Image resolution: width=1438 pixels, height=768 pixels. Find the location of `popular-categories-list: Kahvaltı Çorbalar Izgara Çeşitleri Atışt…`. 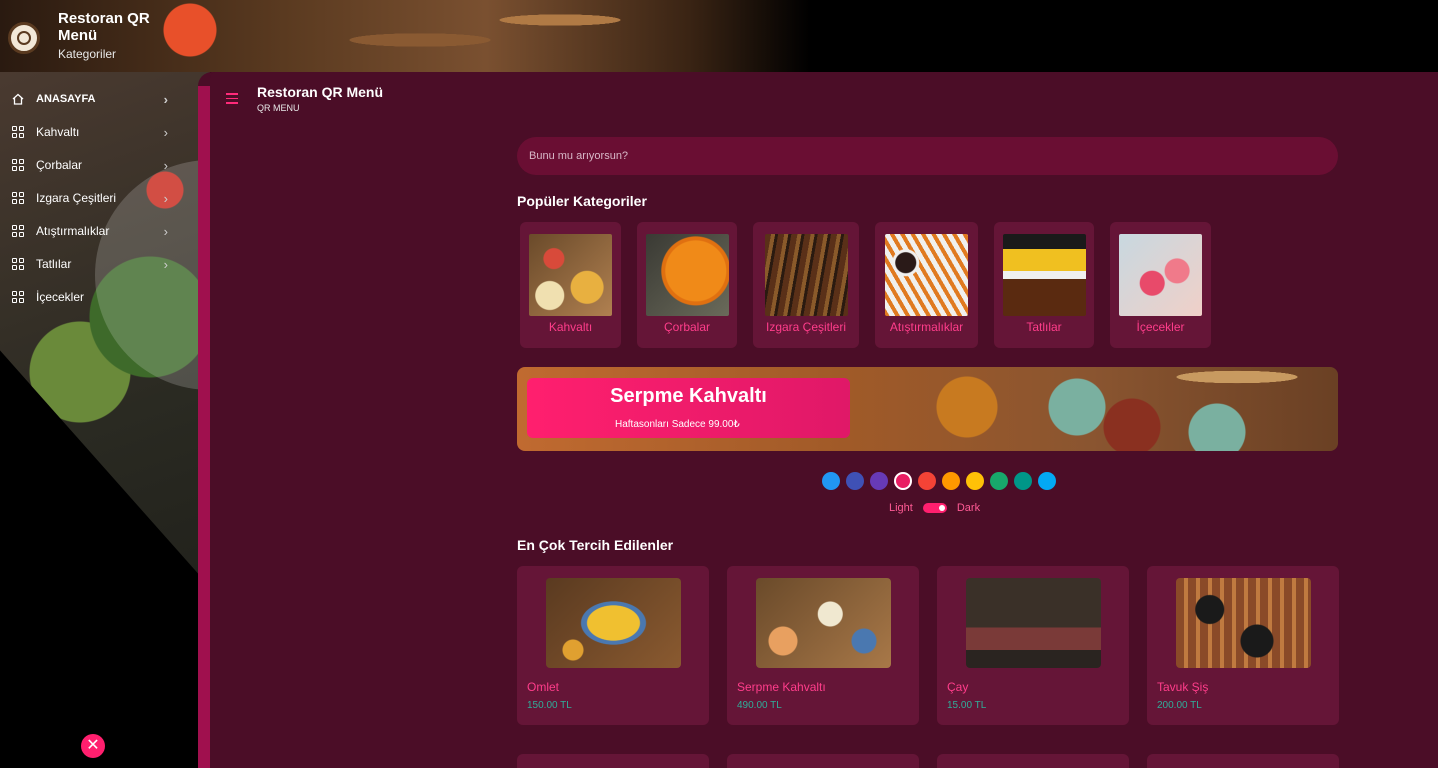

popular-categories-list: Kahvaltı Çorbalar Izgara Çeşitleri Atışt… is located at coordinates (865, 285).